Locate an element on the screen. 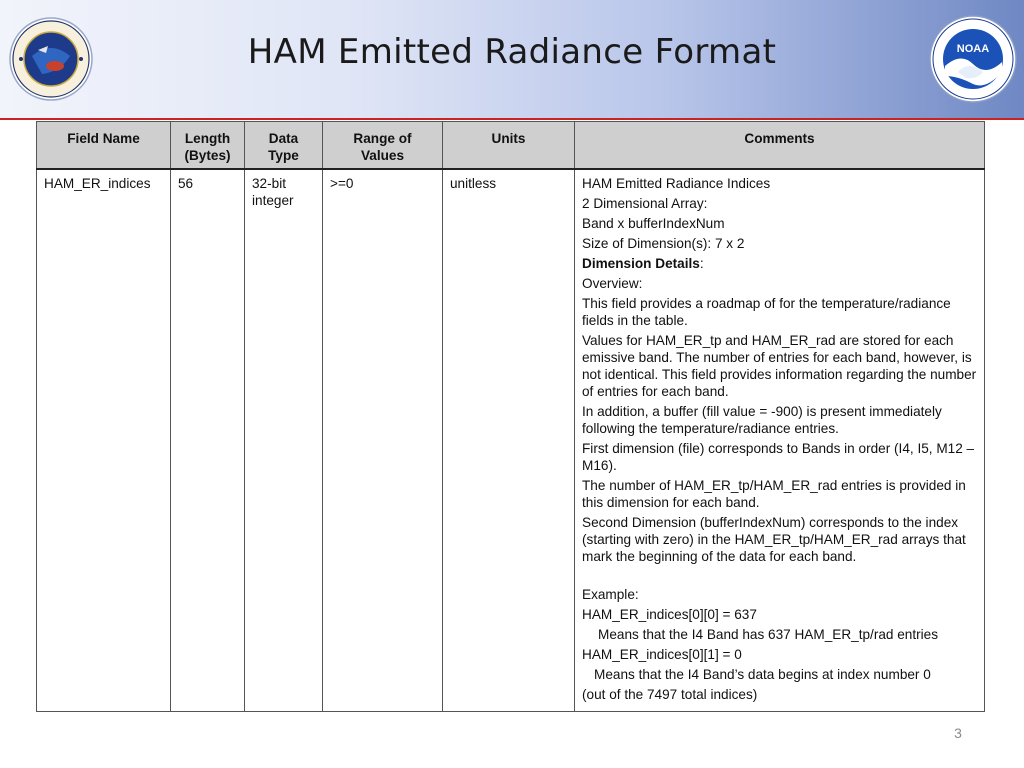  comment-line: HAM Emitted Radiance Indices is located at coordinates (676, 183).